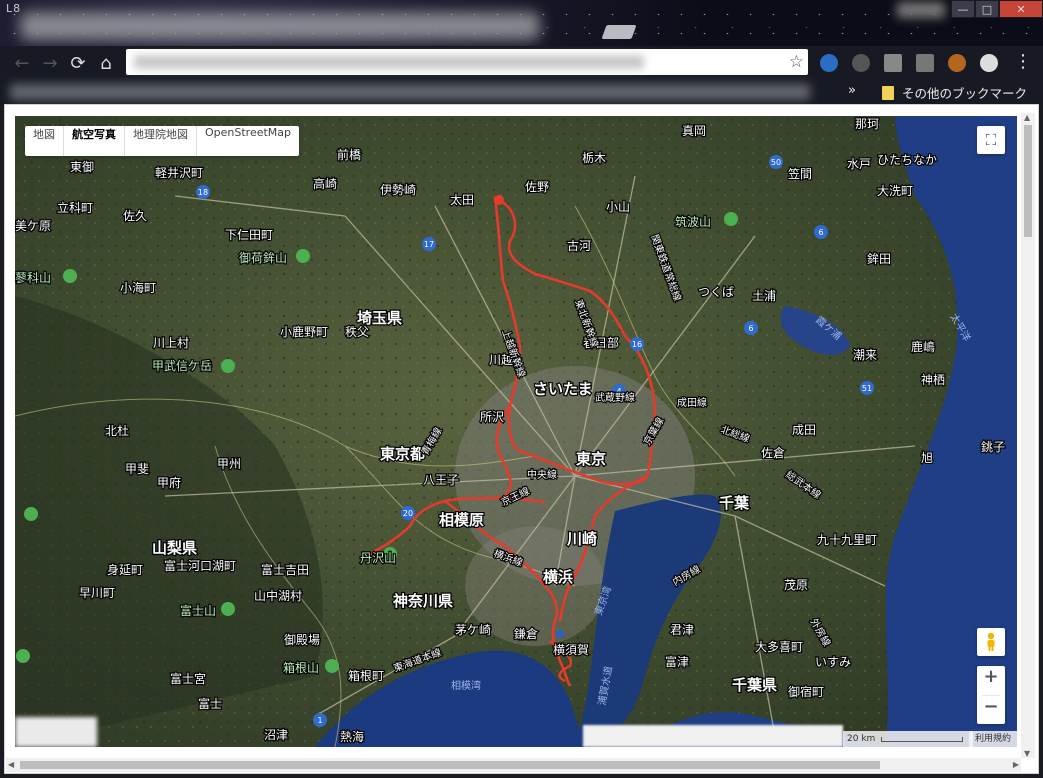 The width and height of the screenshot is (1043, 778). I want to click on minimize-button: —, so click(963, 9).